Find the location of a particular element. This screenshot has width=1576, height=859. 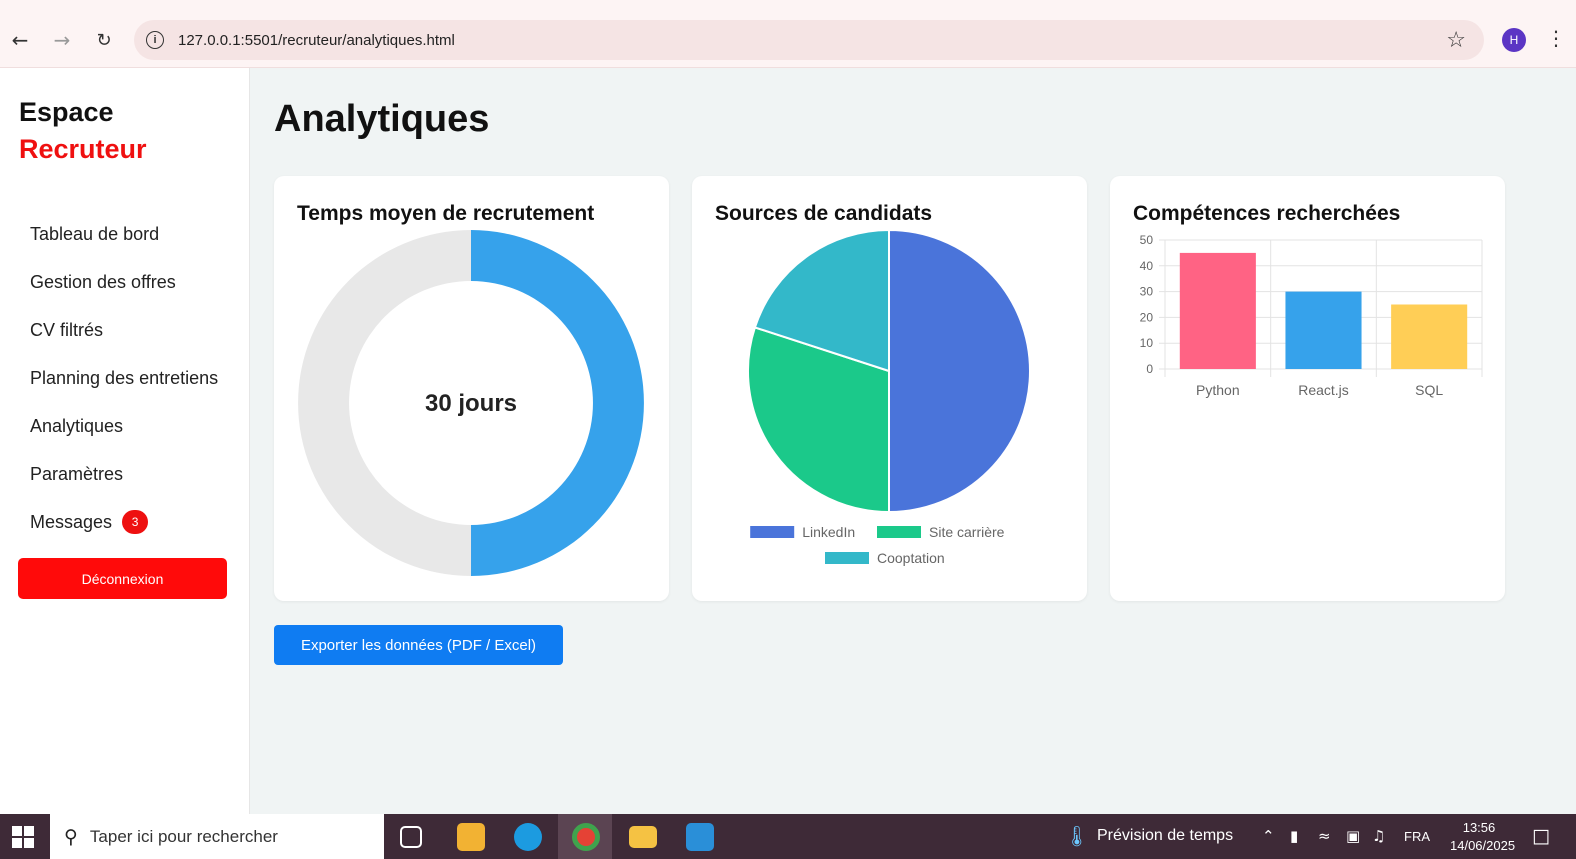

bar-python is located at coordinates (1217, 310).